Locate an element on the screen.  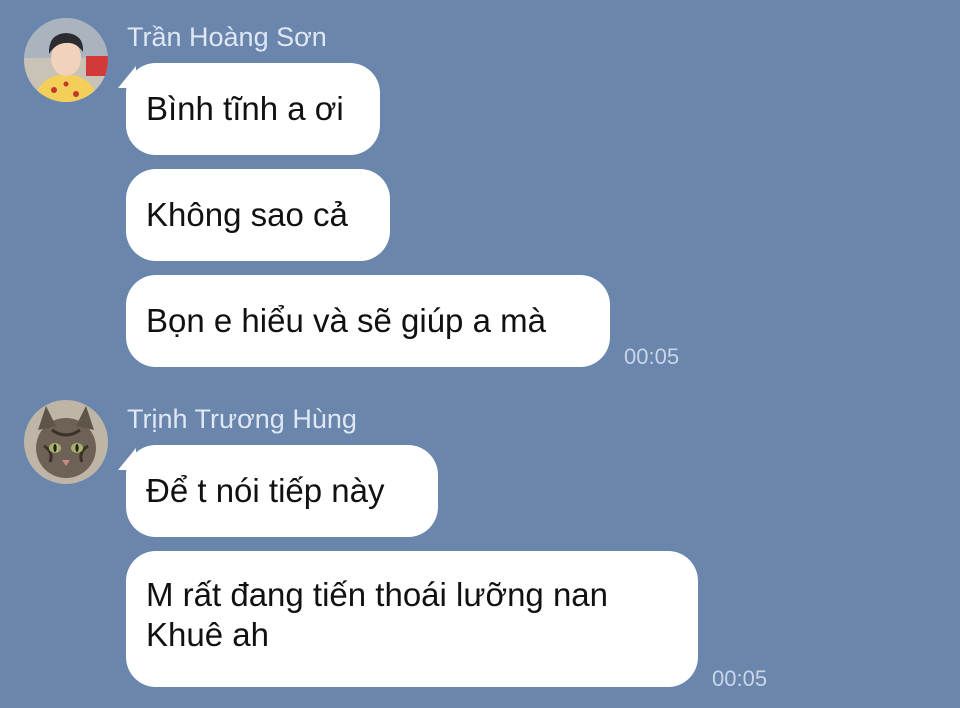
message-bubble: Không sao cả is located at coordinates (258, 215).